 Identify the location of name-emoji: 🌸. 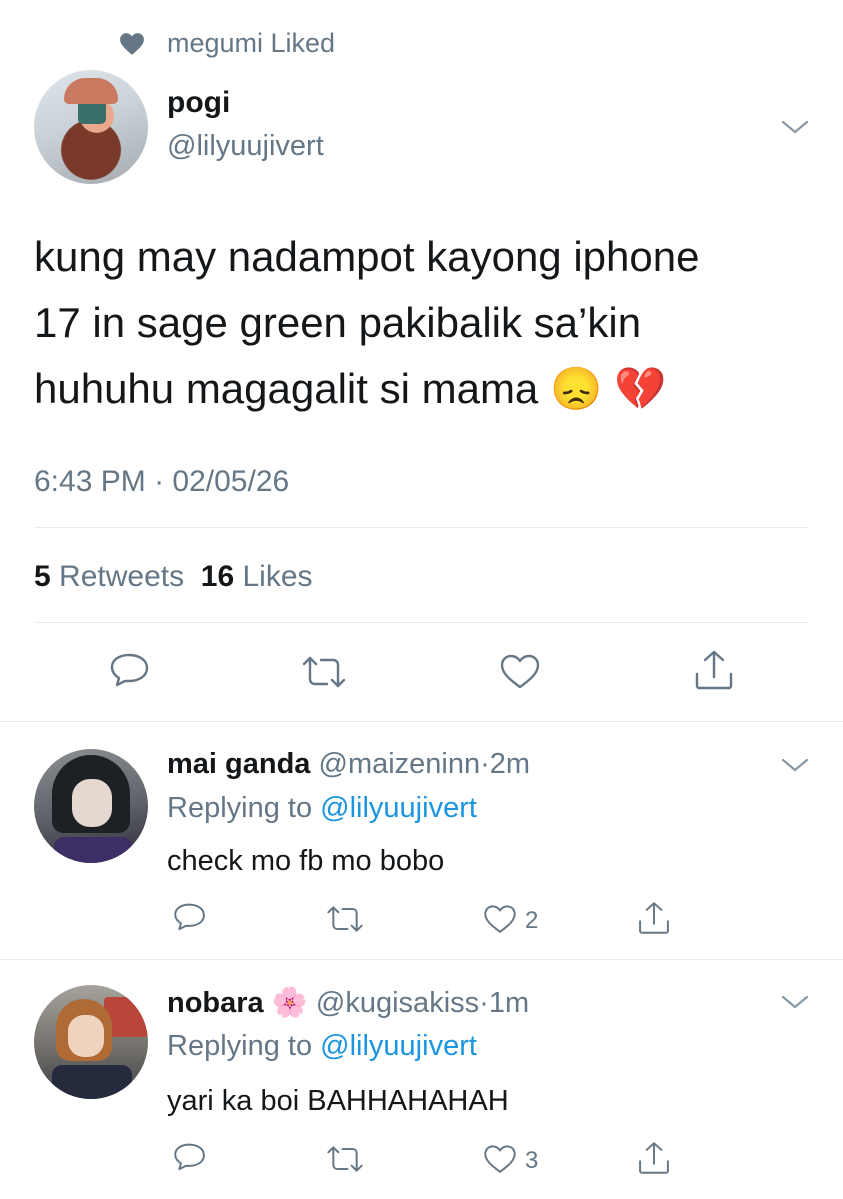
(289, 1003).